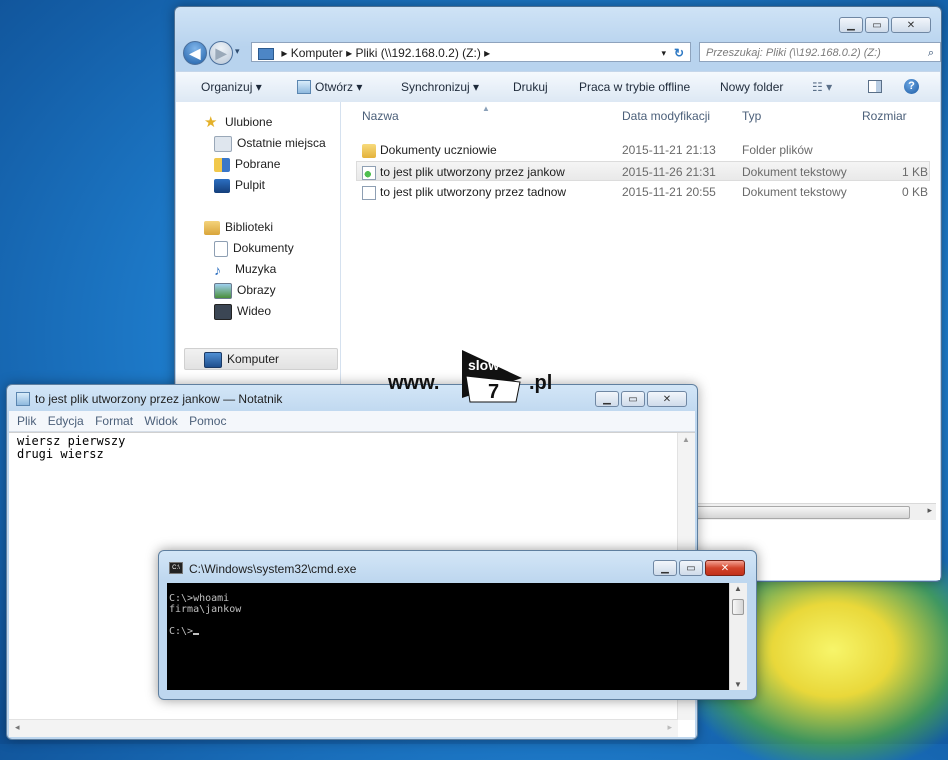  Describe the element at coordinates (195, 53) in the screenshot. I see `back-button: ◀` at that location.